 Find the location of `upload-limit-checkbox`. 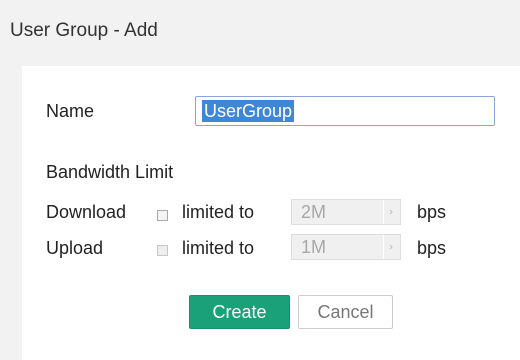

upload-limit-checkbox is located at coordinates (162, 250).